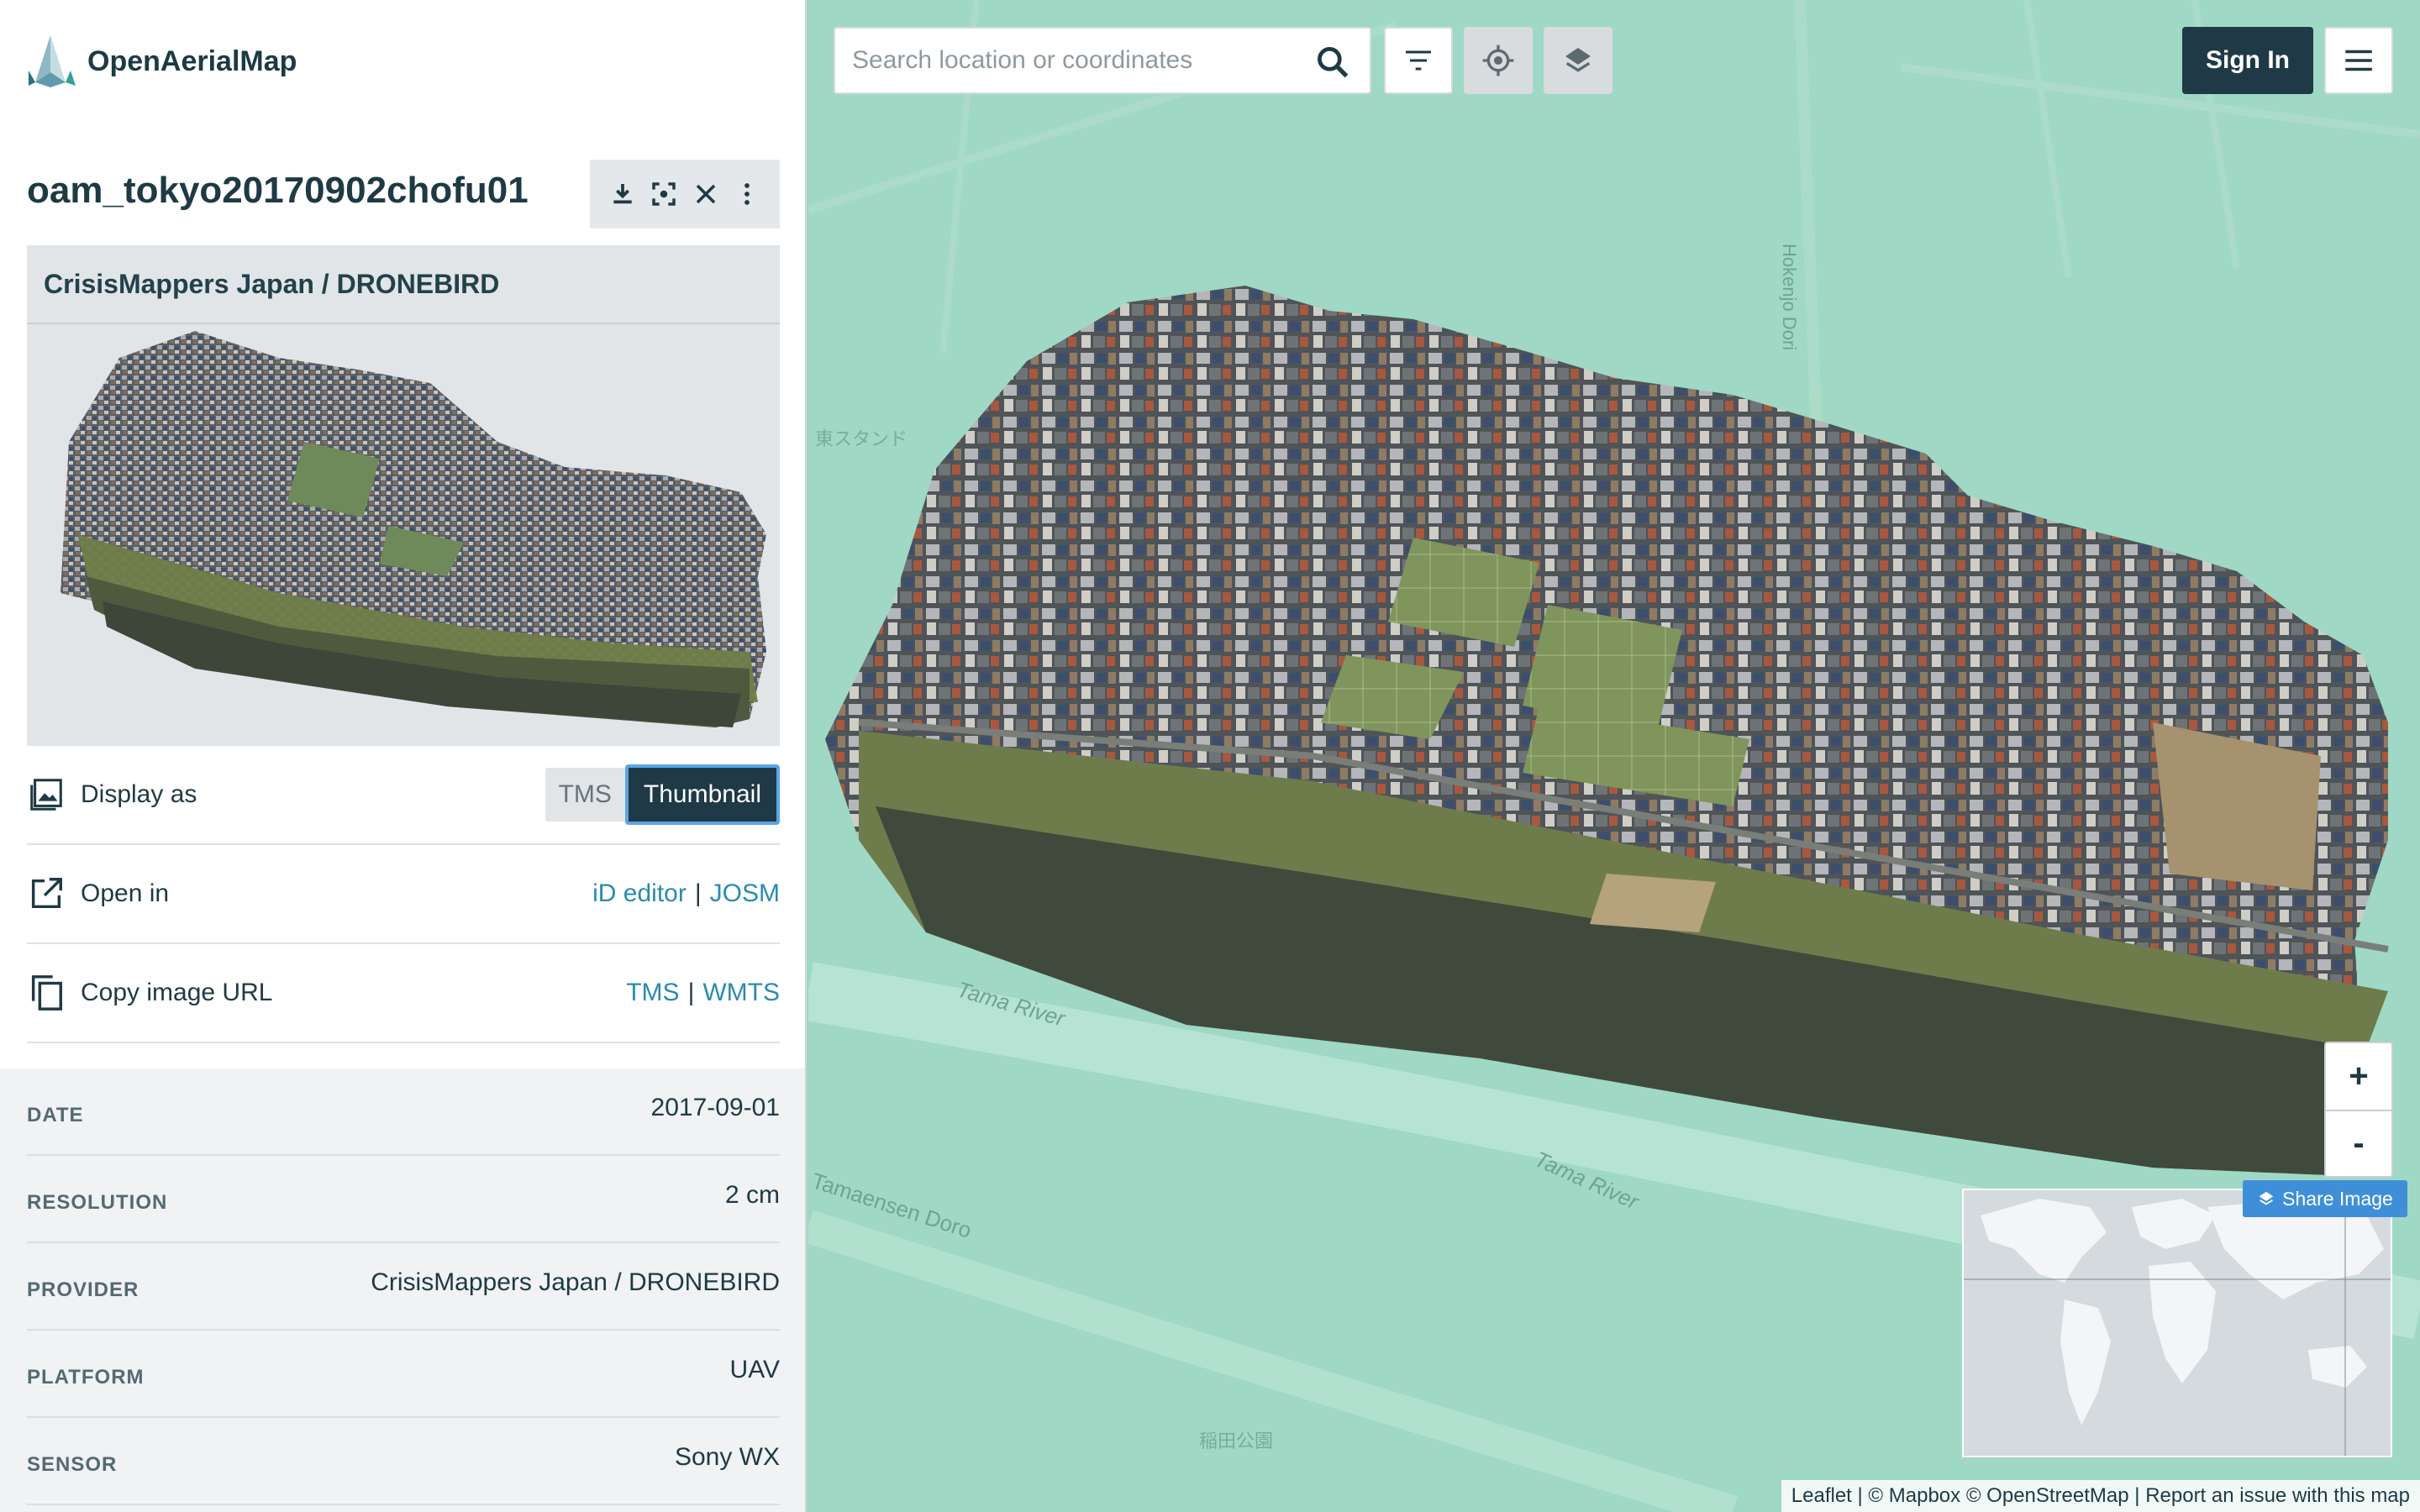  Describe the element at coordinates (404, 1461) in the screenshot. I see `metadata-row-sensor: SENSOR Sony WX` at that location.